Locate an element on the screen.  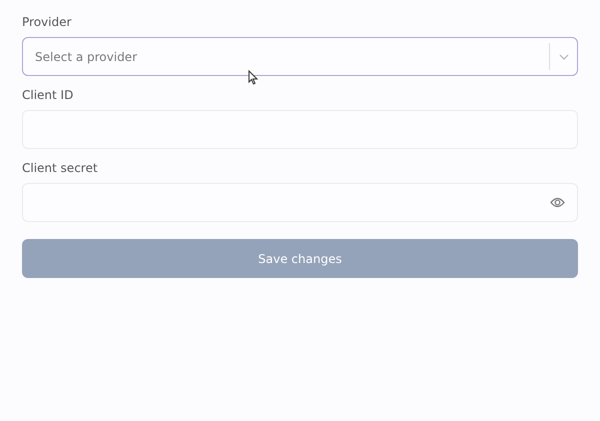
eye-icon is located at coordinates (557, 202).